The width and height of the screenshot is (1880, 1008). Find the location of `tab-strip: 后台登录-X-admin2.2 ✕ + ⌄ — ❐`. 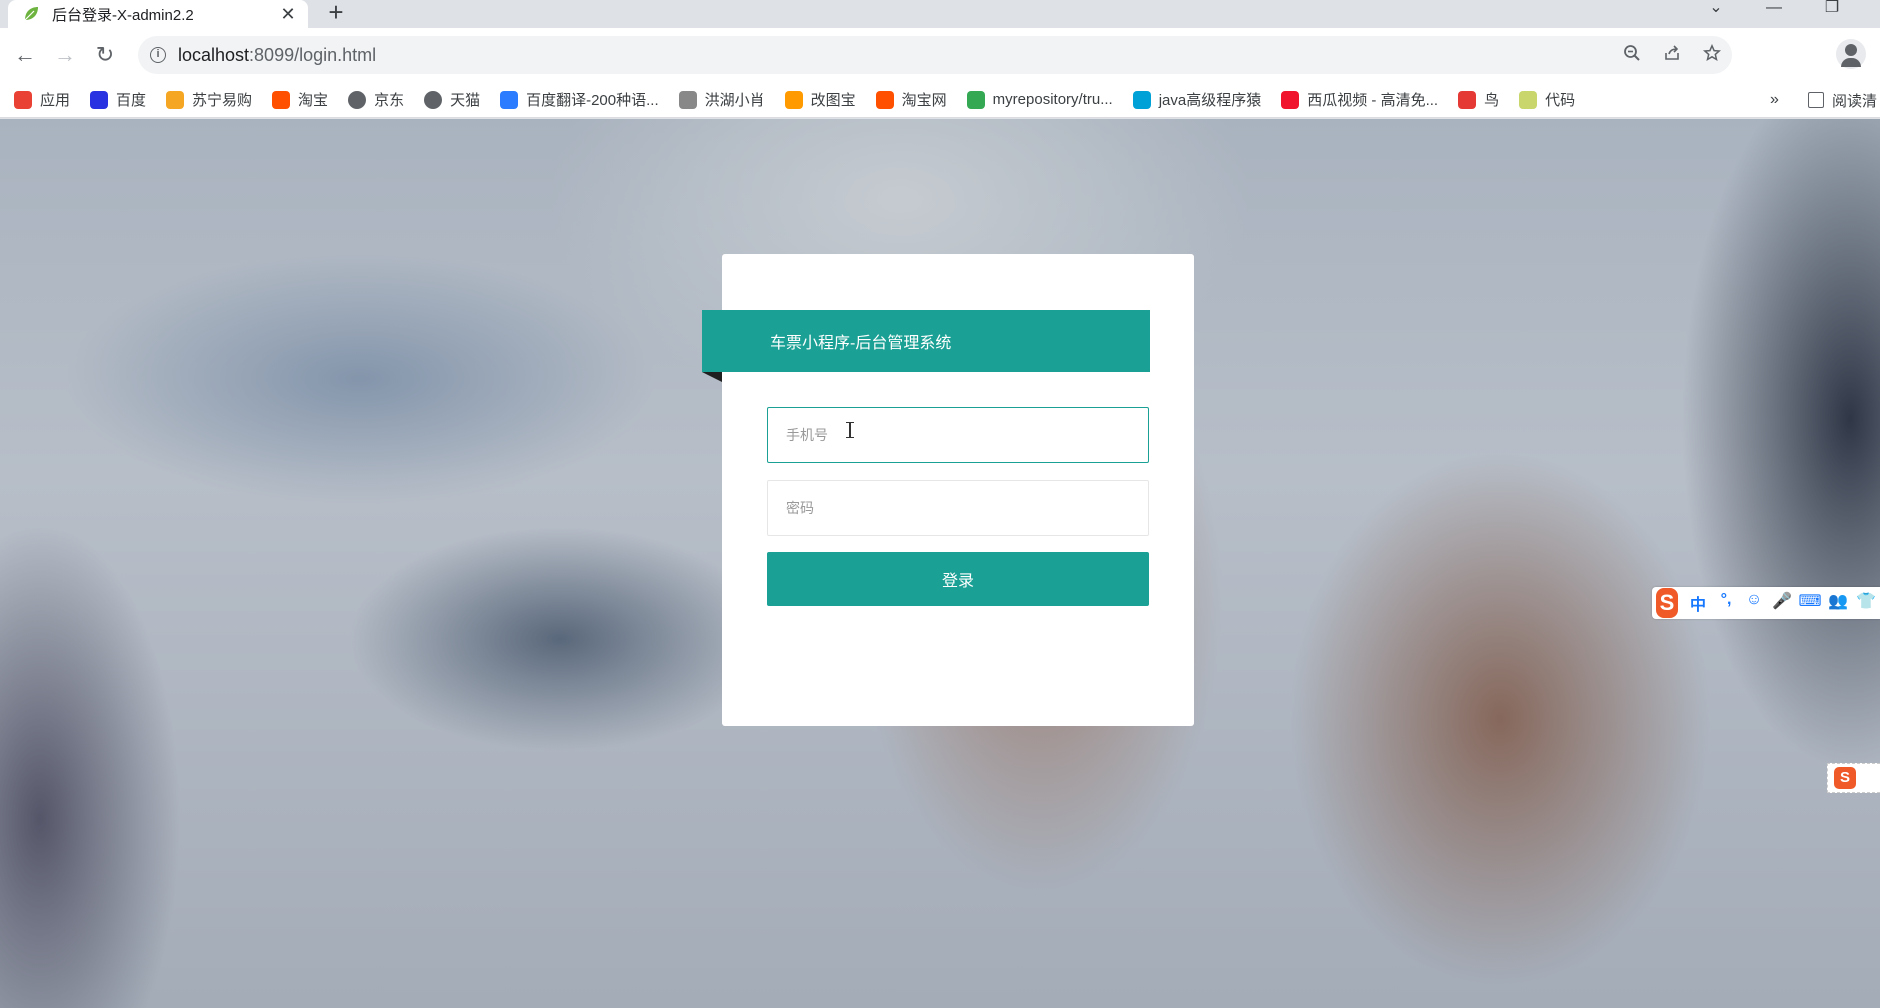

tab-strip: 后台登录-X-admin2.2 ✕ + ⌄ — ❐ is located at coordinates (940, 14).